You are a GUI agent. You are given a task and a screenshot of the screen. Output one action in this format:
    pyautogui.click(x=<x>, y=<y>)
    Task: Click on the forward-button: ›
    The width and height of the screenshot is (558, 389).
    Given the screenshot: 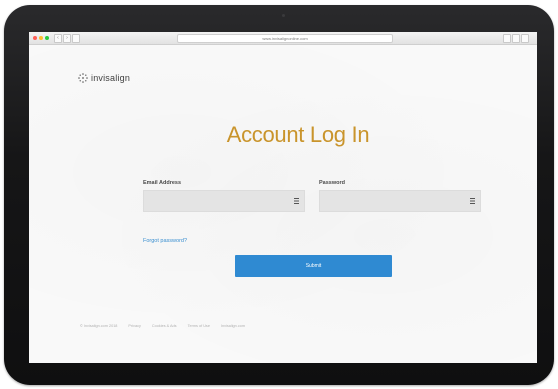 What is the action you would take?
    pyautogui.click(x=67, y=38)
    